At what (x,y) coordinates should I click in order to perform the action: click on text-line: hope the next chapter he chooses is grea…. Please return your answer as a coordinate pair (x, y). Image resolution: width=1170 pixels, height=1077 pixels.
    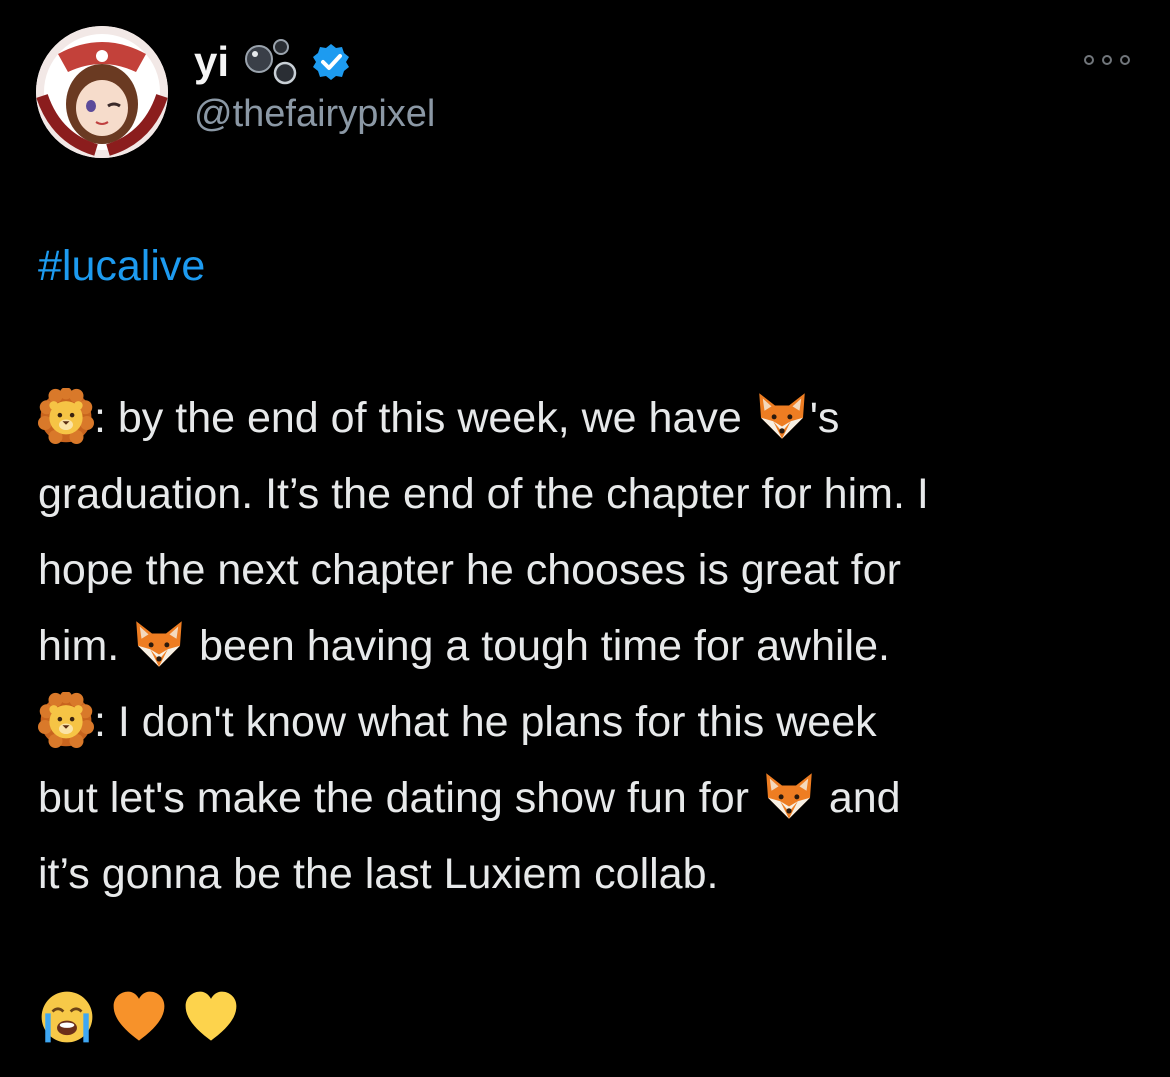
    Looking at the image, I should click on (469, 570).